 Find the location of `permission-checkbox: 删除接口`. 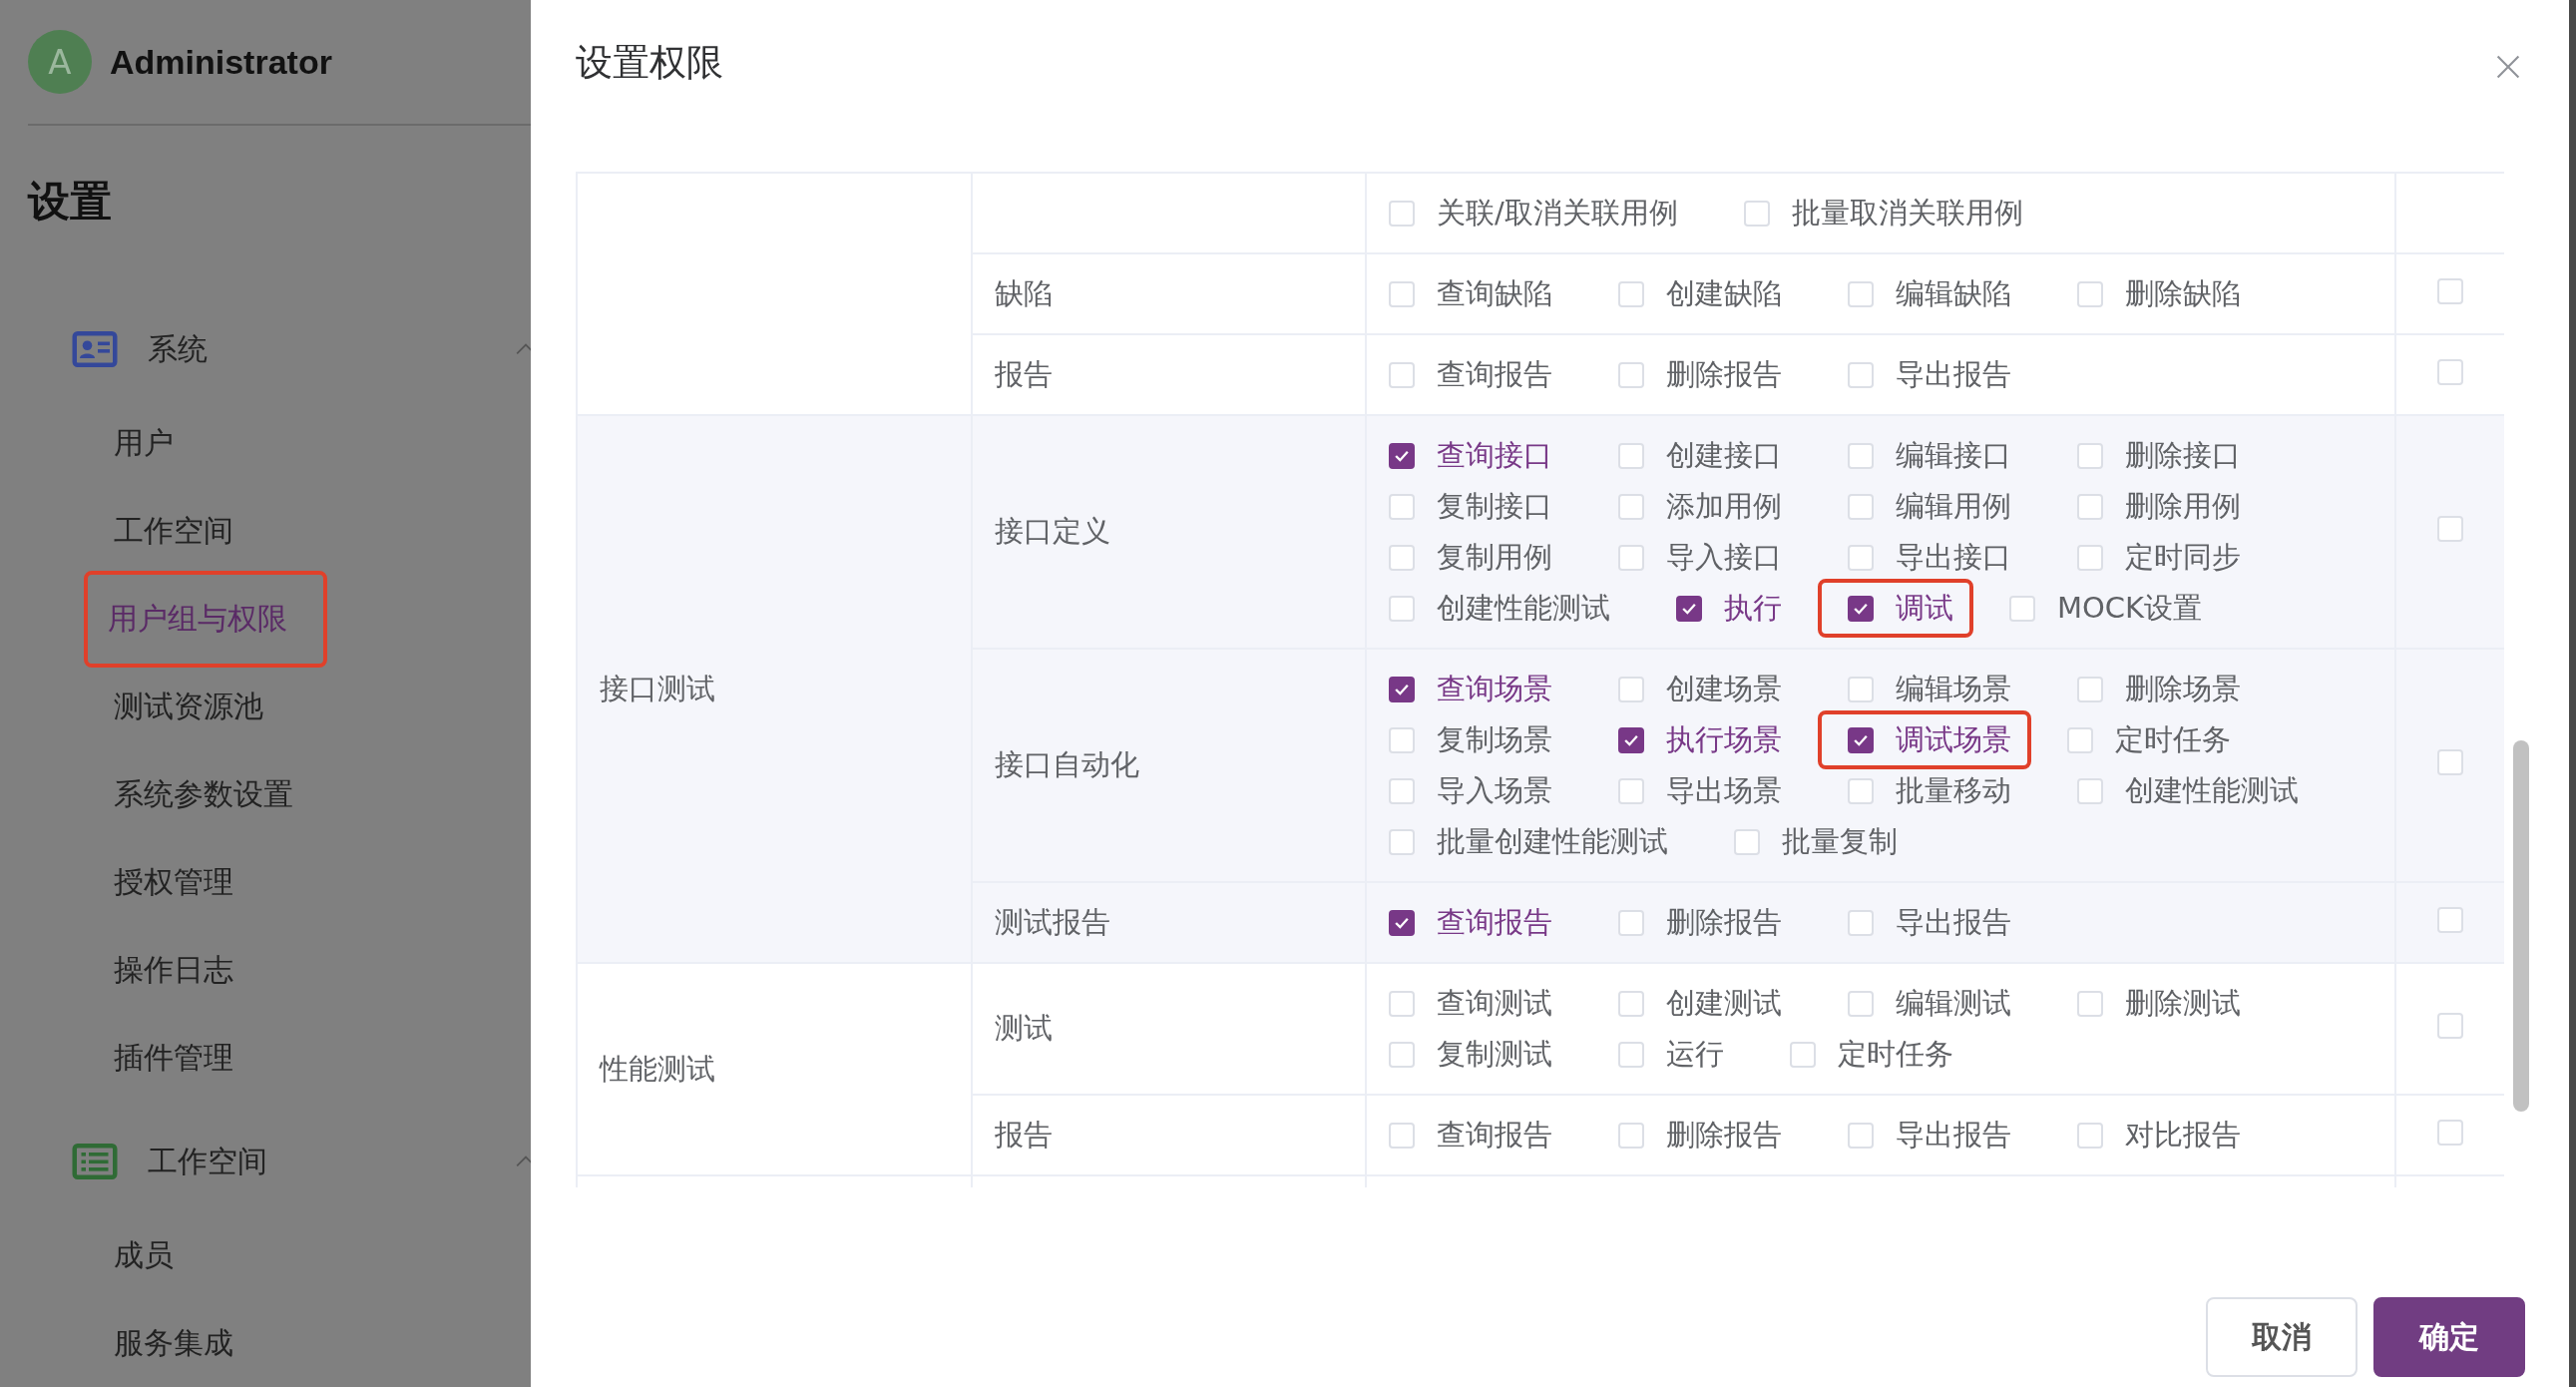

permission-checkbox: 删除接口 is located at coordinates (2159, 456).